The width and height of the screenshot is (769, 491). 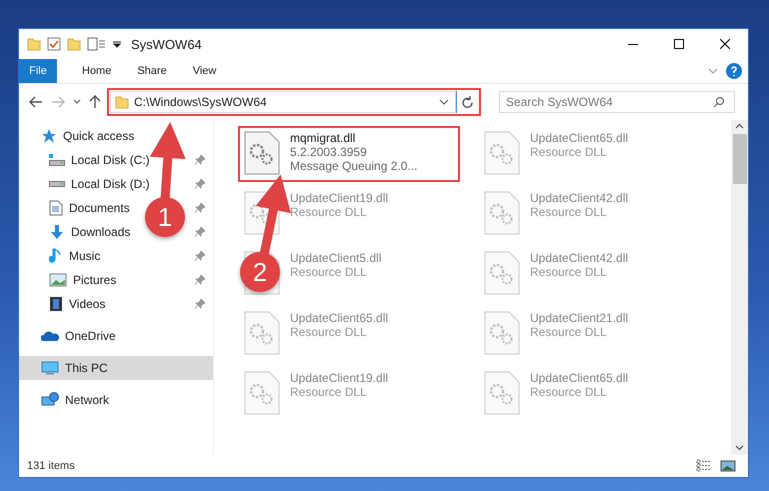 What do you see at coordinates (90, 336) in the screenshot?
I see `sidebar-item: OneDrive` at bounding box center [90, 336].